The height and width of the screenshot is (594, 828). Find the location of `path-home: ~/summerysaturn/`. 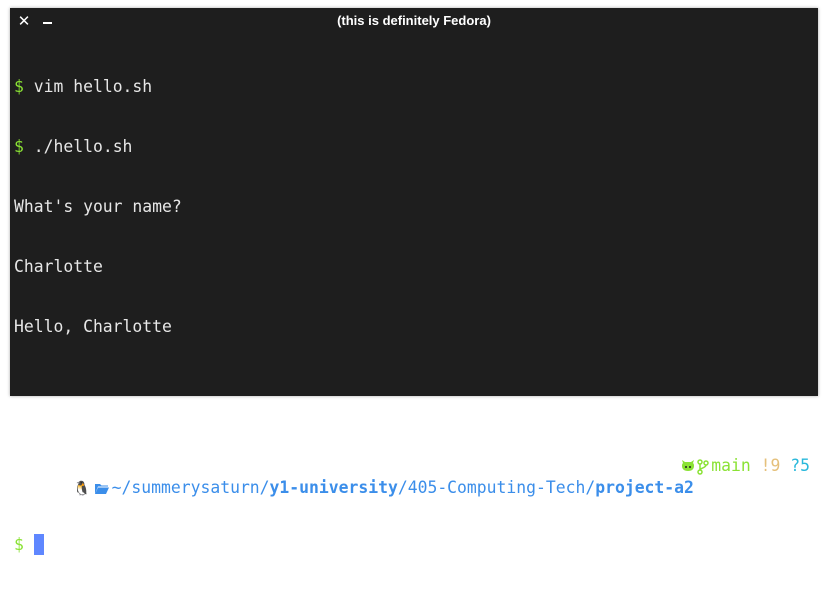

path-home: ~/summerysaturn/ is located at coordinates (190, 487).